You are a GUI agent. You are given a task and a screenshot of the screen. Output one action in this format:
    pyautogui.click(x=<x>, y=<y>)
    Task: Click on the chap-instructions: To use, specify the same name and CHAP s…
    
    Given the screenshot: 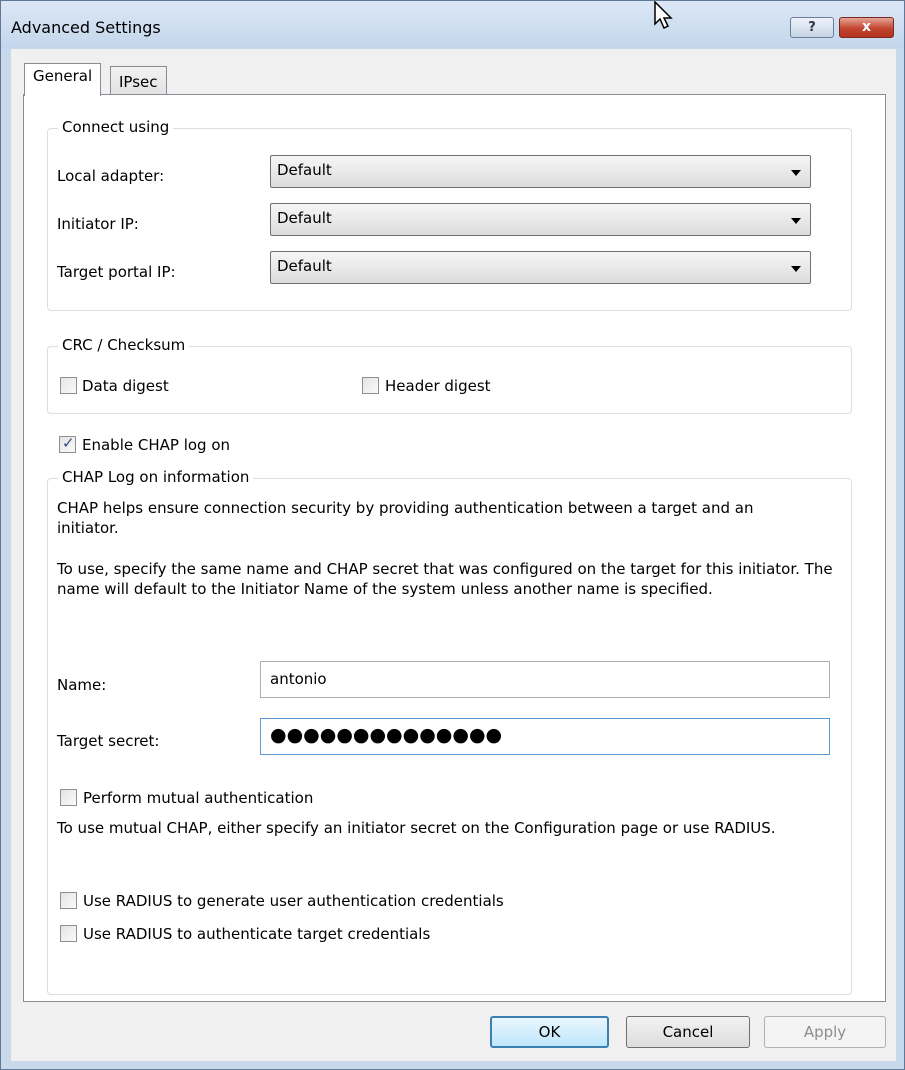 What is the action you would take?
    pyautogui.click(x=445, y=579)
    